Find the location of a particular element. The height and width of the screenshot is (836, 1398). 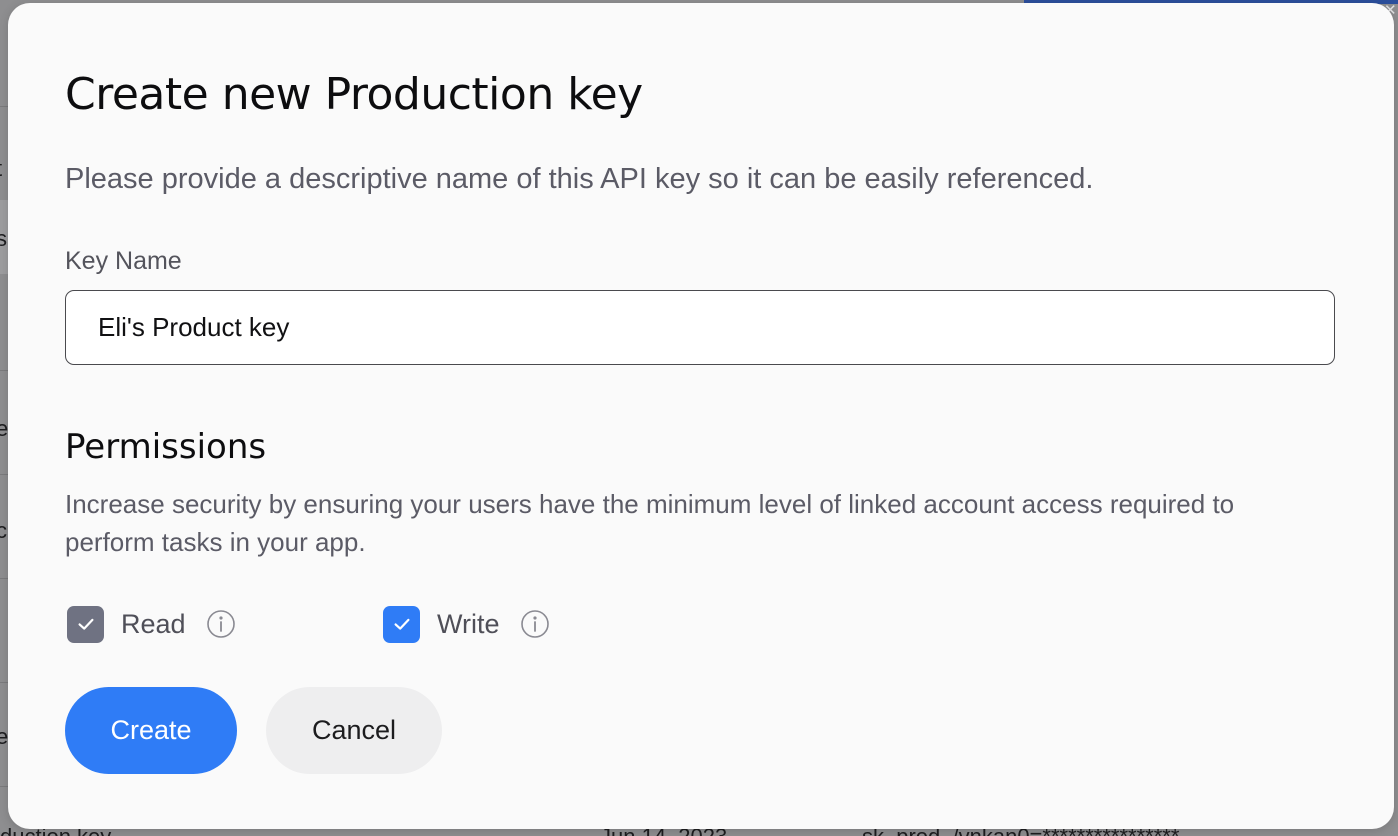

background-text-fragment: c is located at coordinates (3, 530).